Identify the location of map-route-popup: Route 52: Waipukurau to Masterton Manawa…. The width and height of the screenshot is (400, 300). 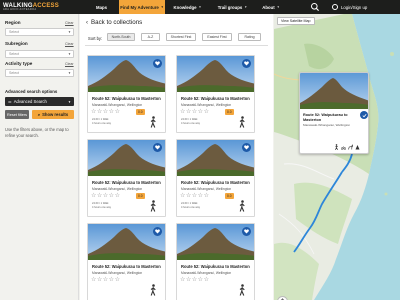
(334, 113).